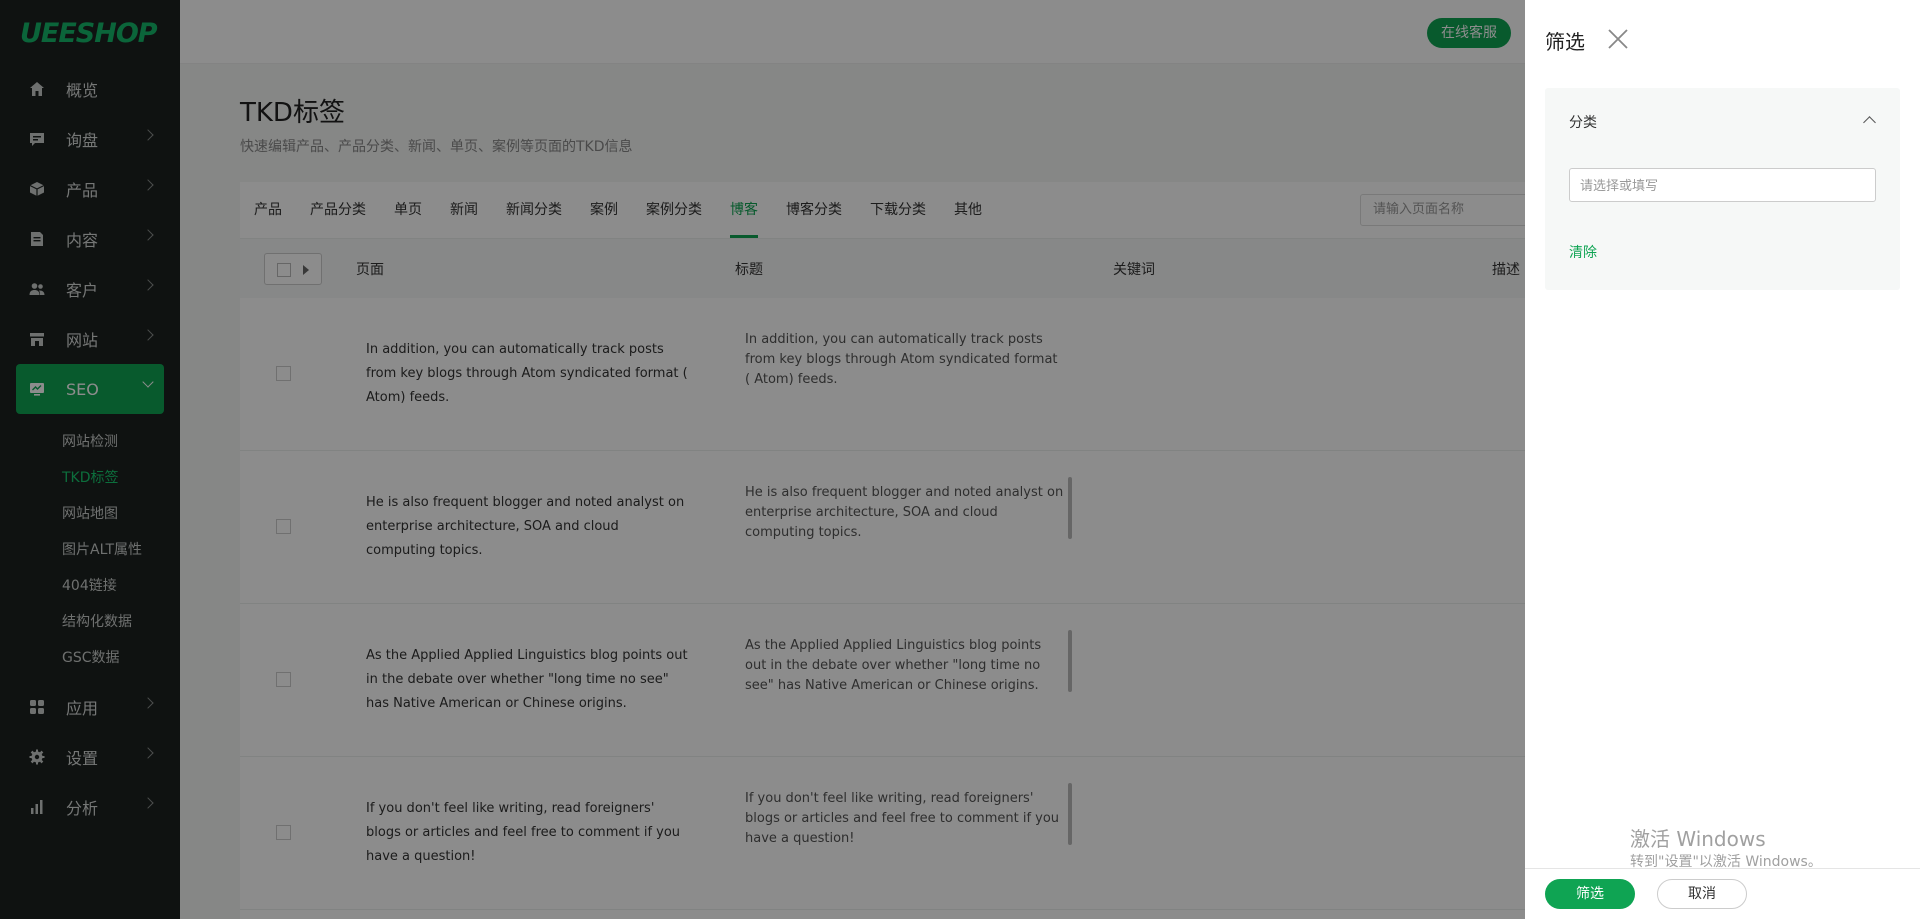  I want to click on filter-submit-button: 筛选, so click(1590, 894).